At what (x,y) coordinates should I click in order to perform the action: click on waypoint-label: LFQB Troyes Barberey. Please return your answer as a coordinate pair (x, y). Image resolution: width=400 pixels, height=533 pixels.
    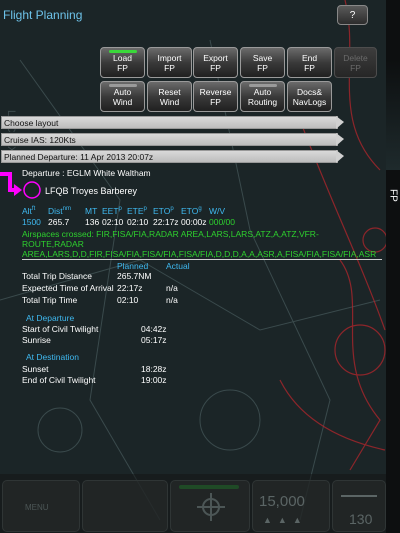
    Looking at the image, I should click on (91, 191).